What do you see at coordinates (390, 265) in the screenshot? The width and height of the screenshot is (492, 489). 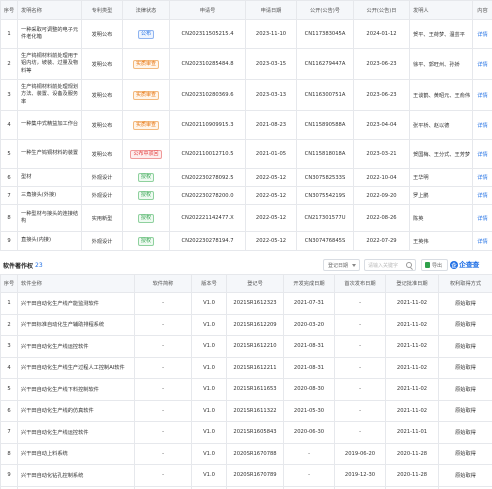 I see `search-input: 请输入关键字` at bounding box center [390, 265].